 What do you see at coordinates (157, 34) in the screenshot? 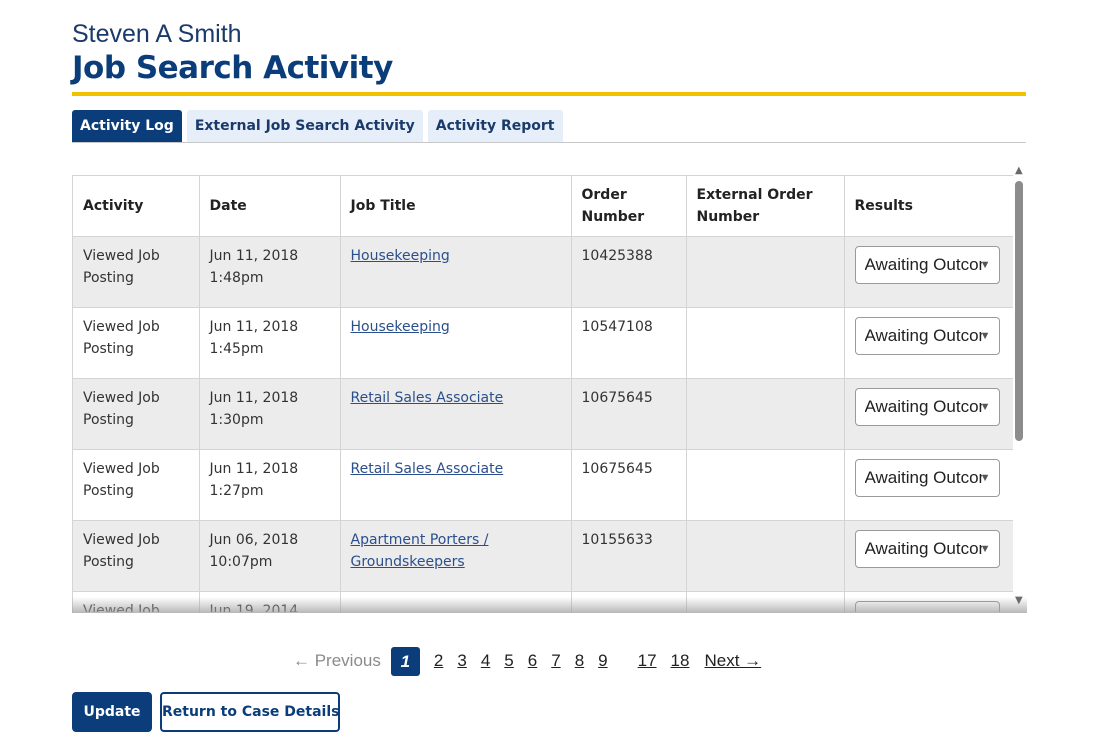
I see `user-name: Steven A Smith` at bounding box center [157, 34].